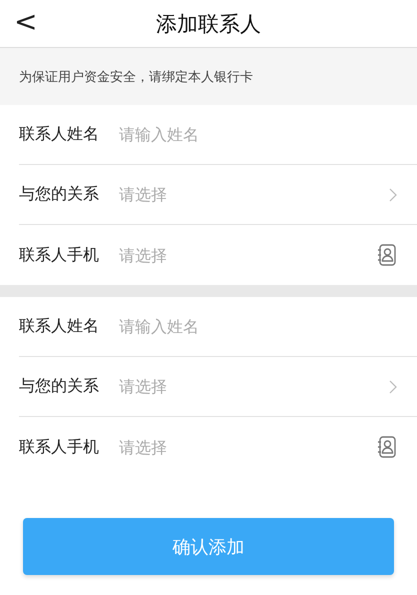 This screenshot has width=417, height=595. Describe the element at coordinates (26, 22) in the screenshot. I see `back-button: <` at that location.